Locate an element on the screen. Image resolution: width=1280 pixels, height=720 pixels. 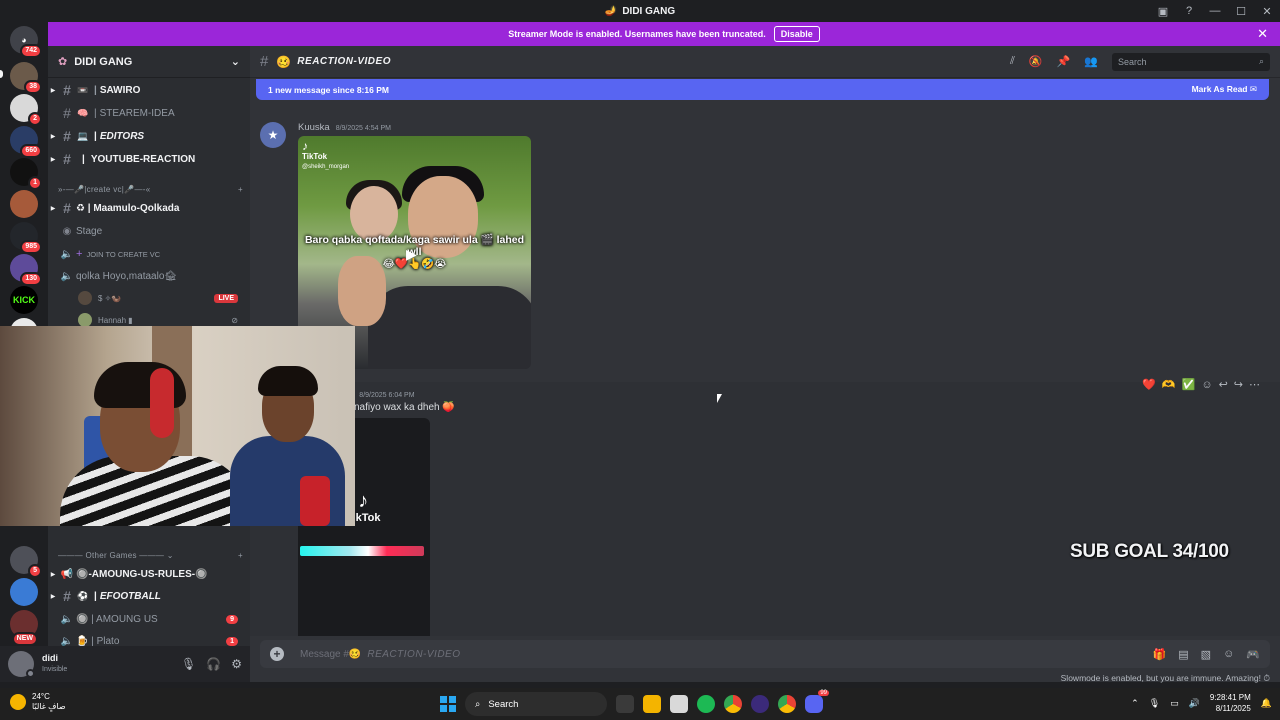
pin-icon: 📌 is located at coordinates (1064, 61).